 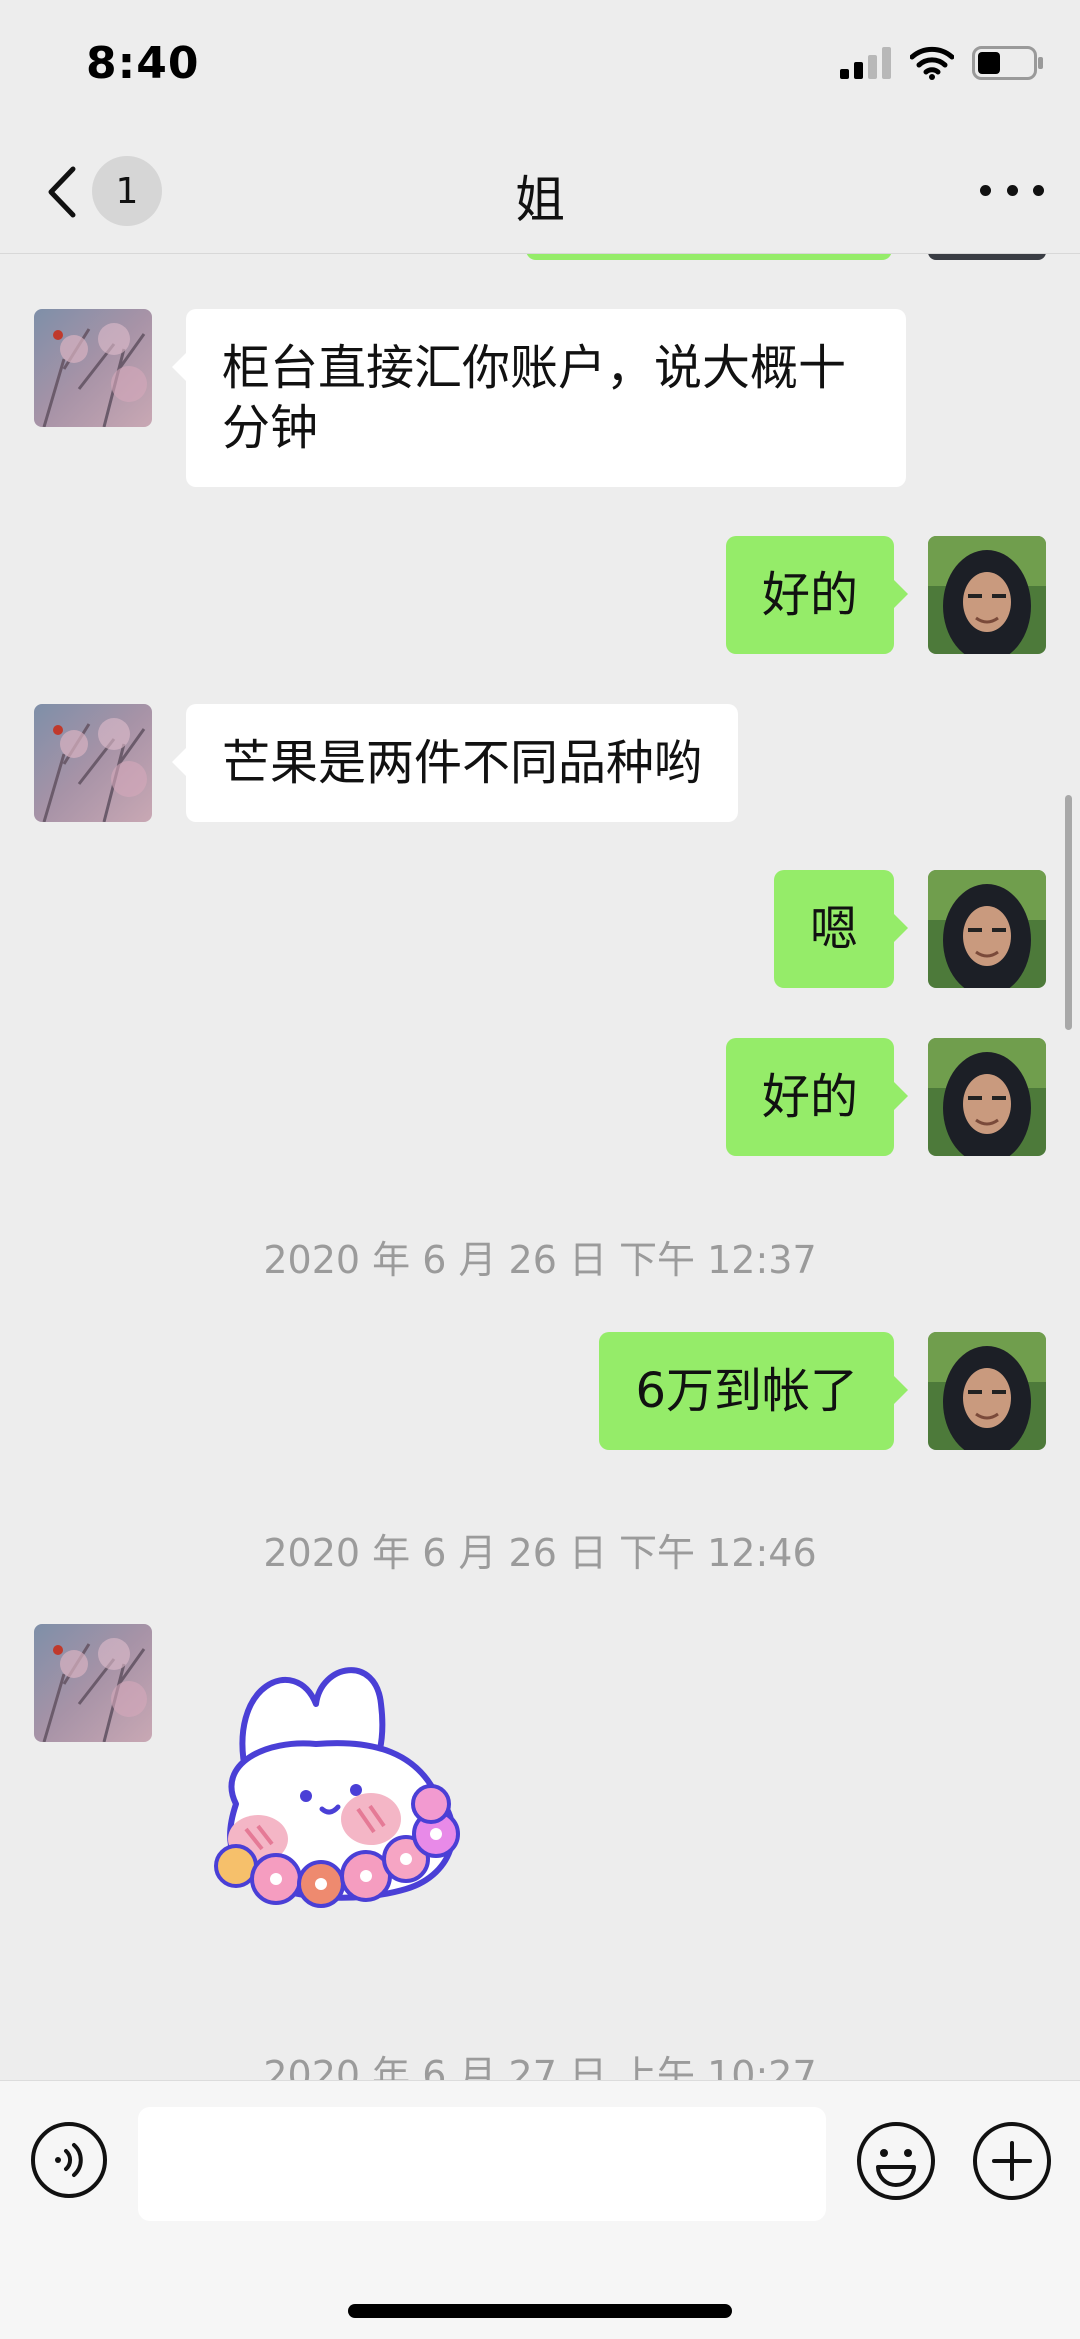 What do you see at coordinates (896, 2161) in the screenshot?
I see `emoji-icon` at bounding box center [896, 2161].